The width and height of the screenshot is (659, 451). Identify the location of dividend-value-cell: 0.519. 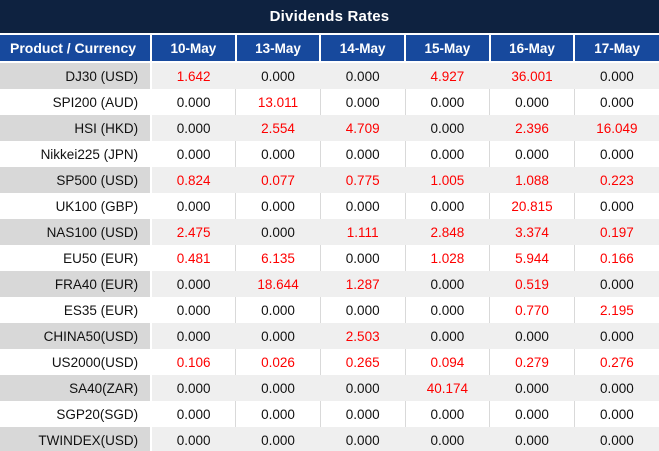
(532, 284).